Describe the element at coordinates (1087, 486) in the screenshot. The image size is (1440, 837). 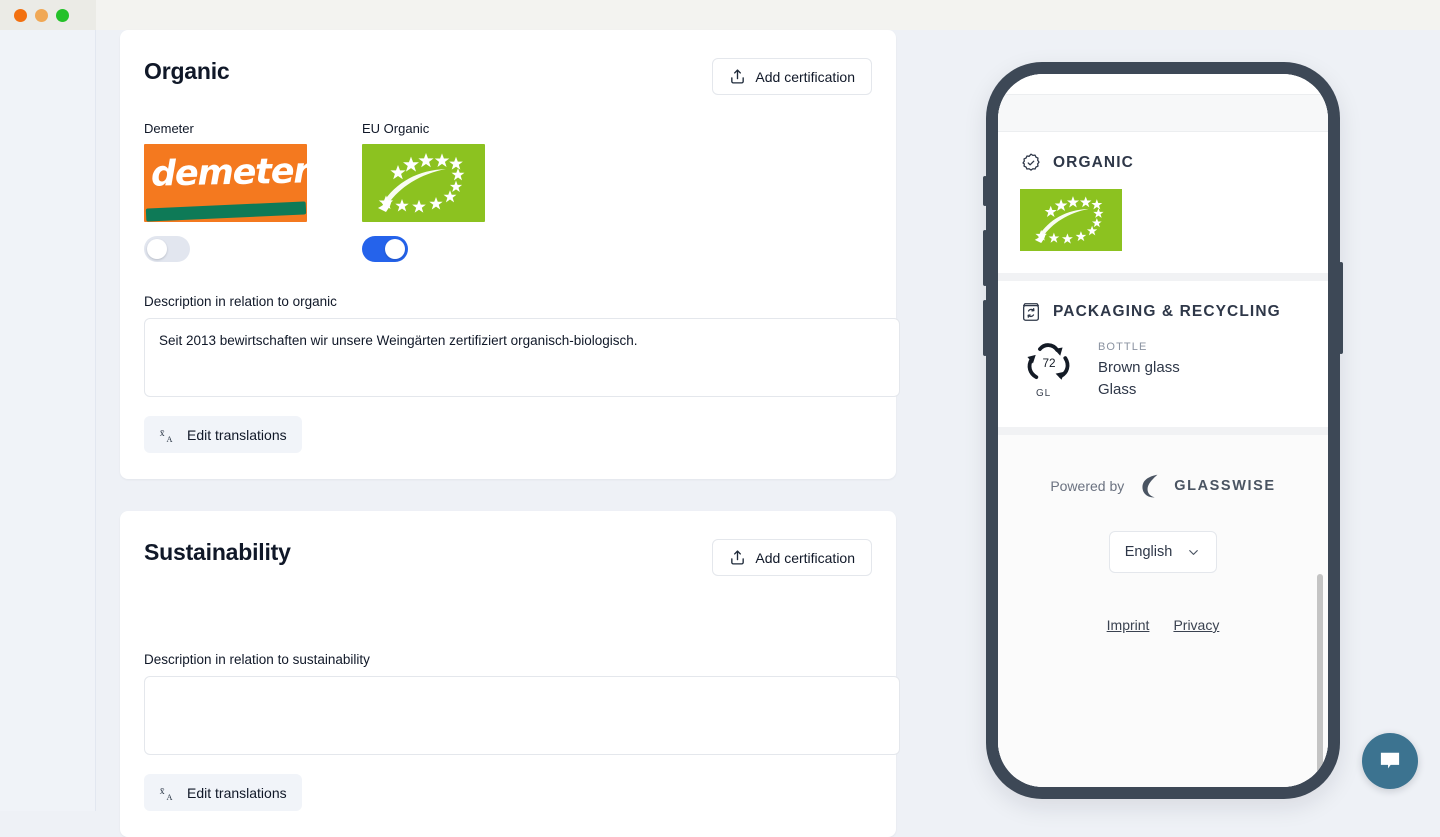
I see `preview-powered-by-label: Powered by` at that location.